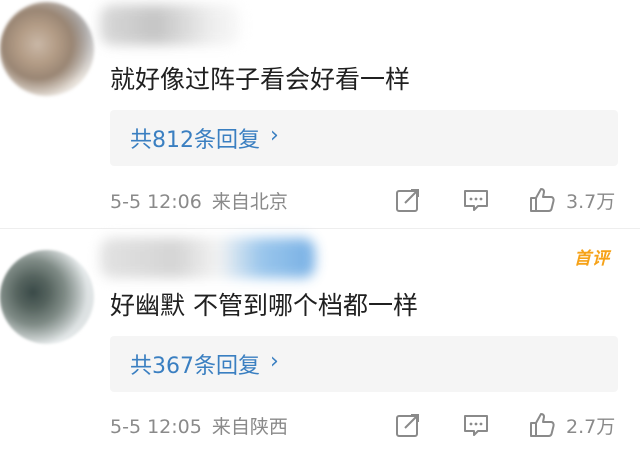  I want to click on like-count: 3.7万, so click(591, 202).